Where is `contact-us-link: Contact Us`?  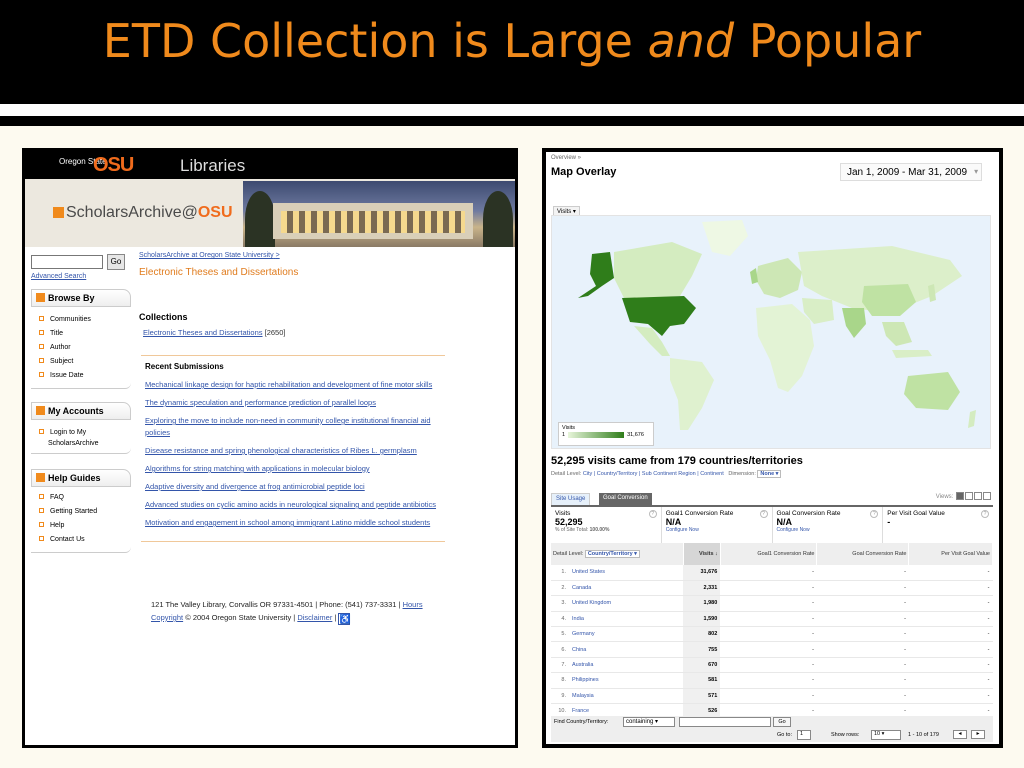
contact-us-link: Contact Us is located at coordinates (81, 540).